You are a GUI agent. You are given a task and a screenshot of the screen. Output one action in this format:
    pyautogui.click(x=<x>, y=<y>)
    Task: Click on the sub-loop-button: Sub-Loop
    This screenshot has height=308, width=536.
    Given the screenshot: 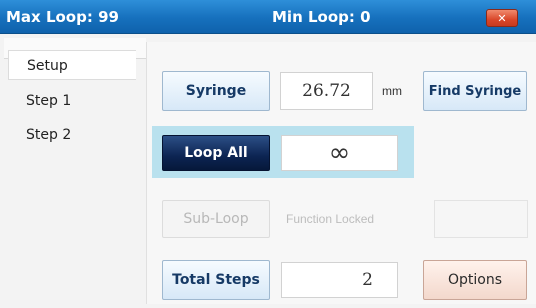 What is the action you would take?
    pyautogui.click(x=216, y=219)
    